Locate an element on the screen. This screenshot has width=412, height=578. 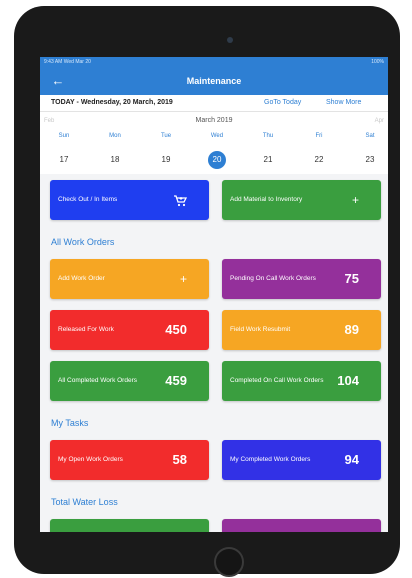
calendar-day-number: 22 is located at coordinates (319, 159).